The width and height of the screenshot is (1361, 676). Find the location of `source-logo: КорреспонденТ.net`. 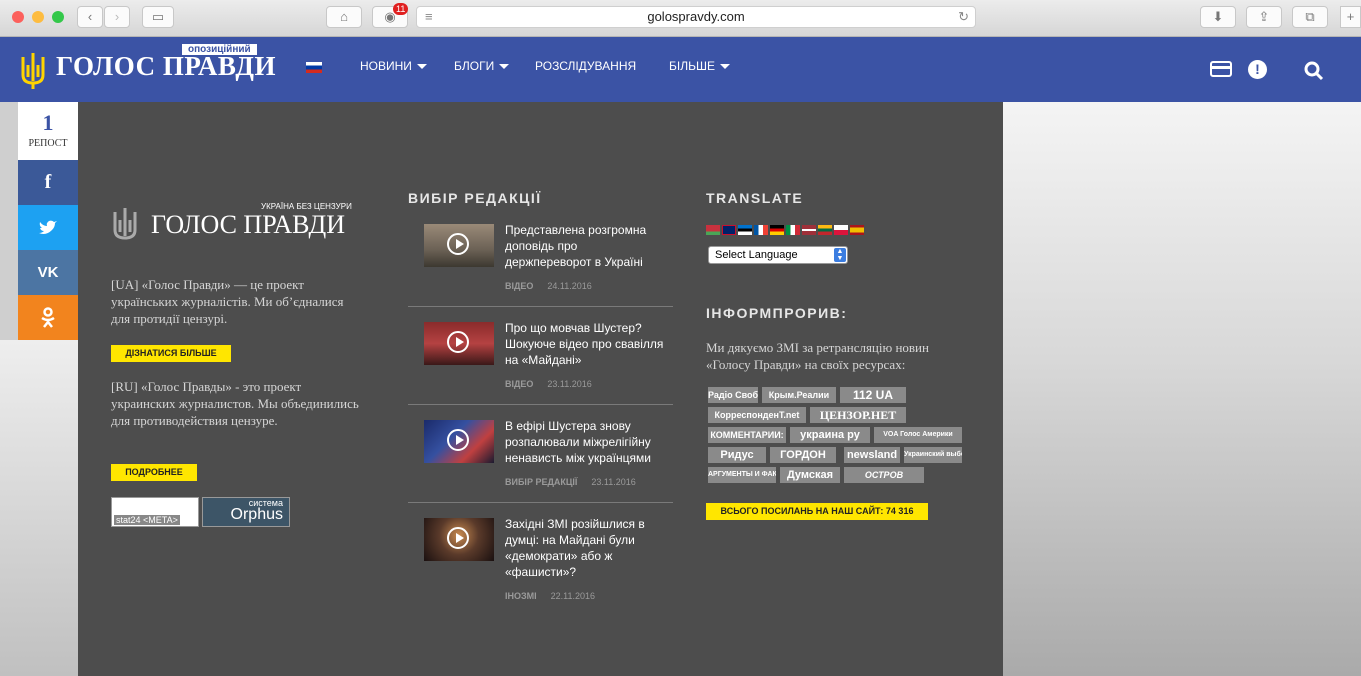

source-logo: КорреспонденТ.net is located at coordinates (757, 415).